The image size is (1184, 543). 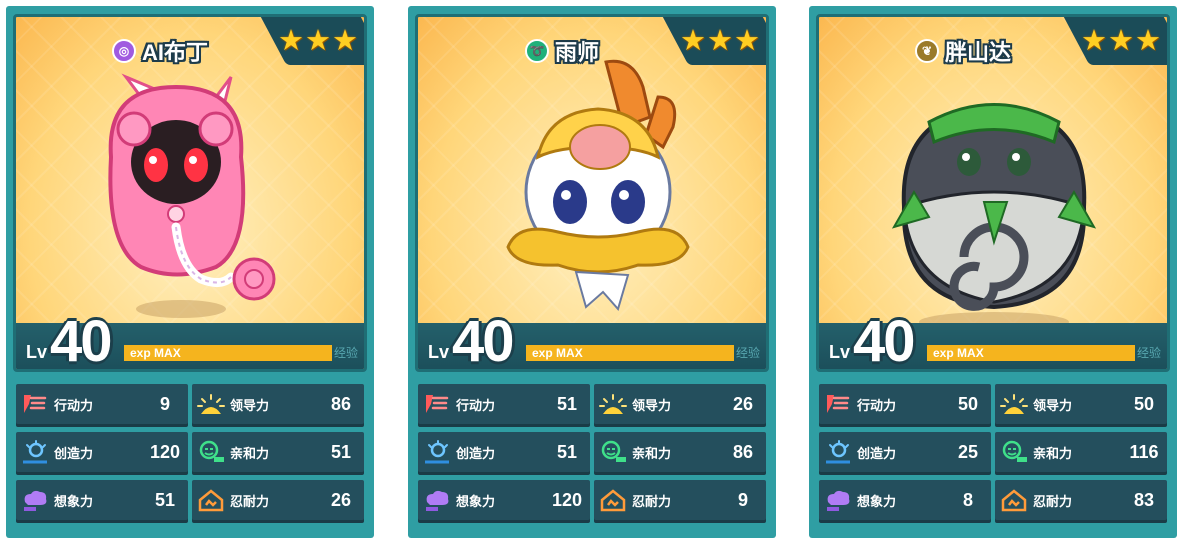 What do you see at coordinates (102, 500) in the screenshot?
I see `stat-imagination: 想象力 51` at bounding box center [102, 500].